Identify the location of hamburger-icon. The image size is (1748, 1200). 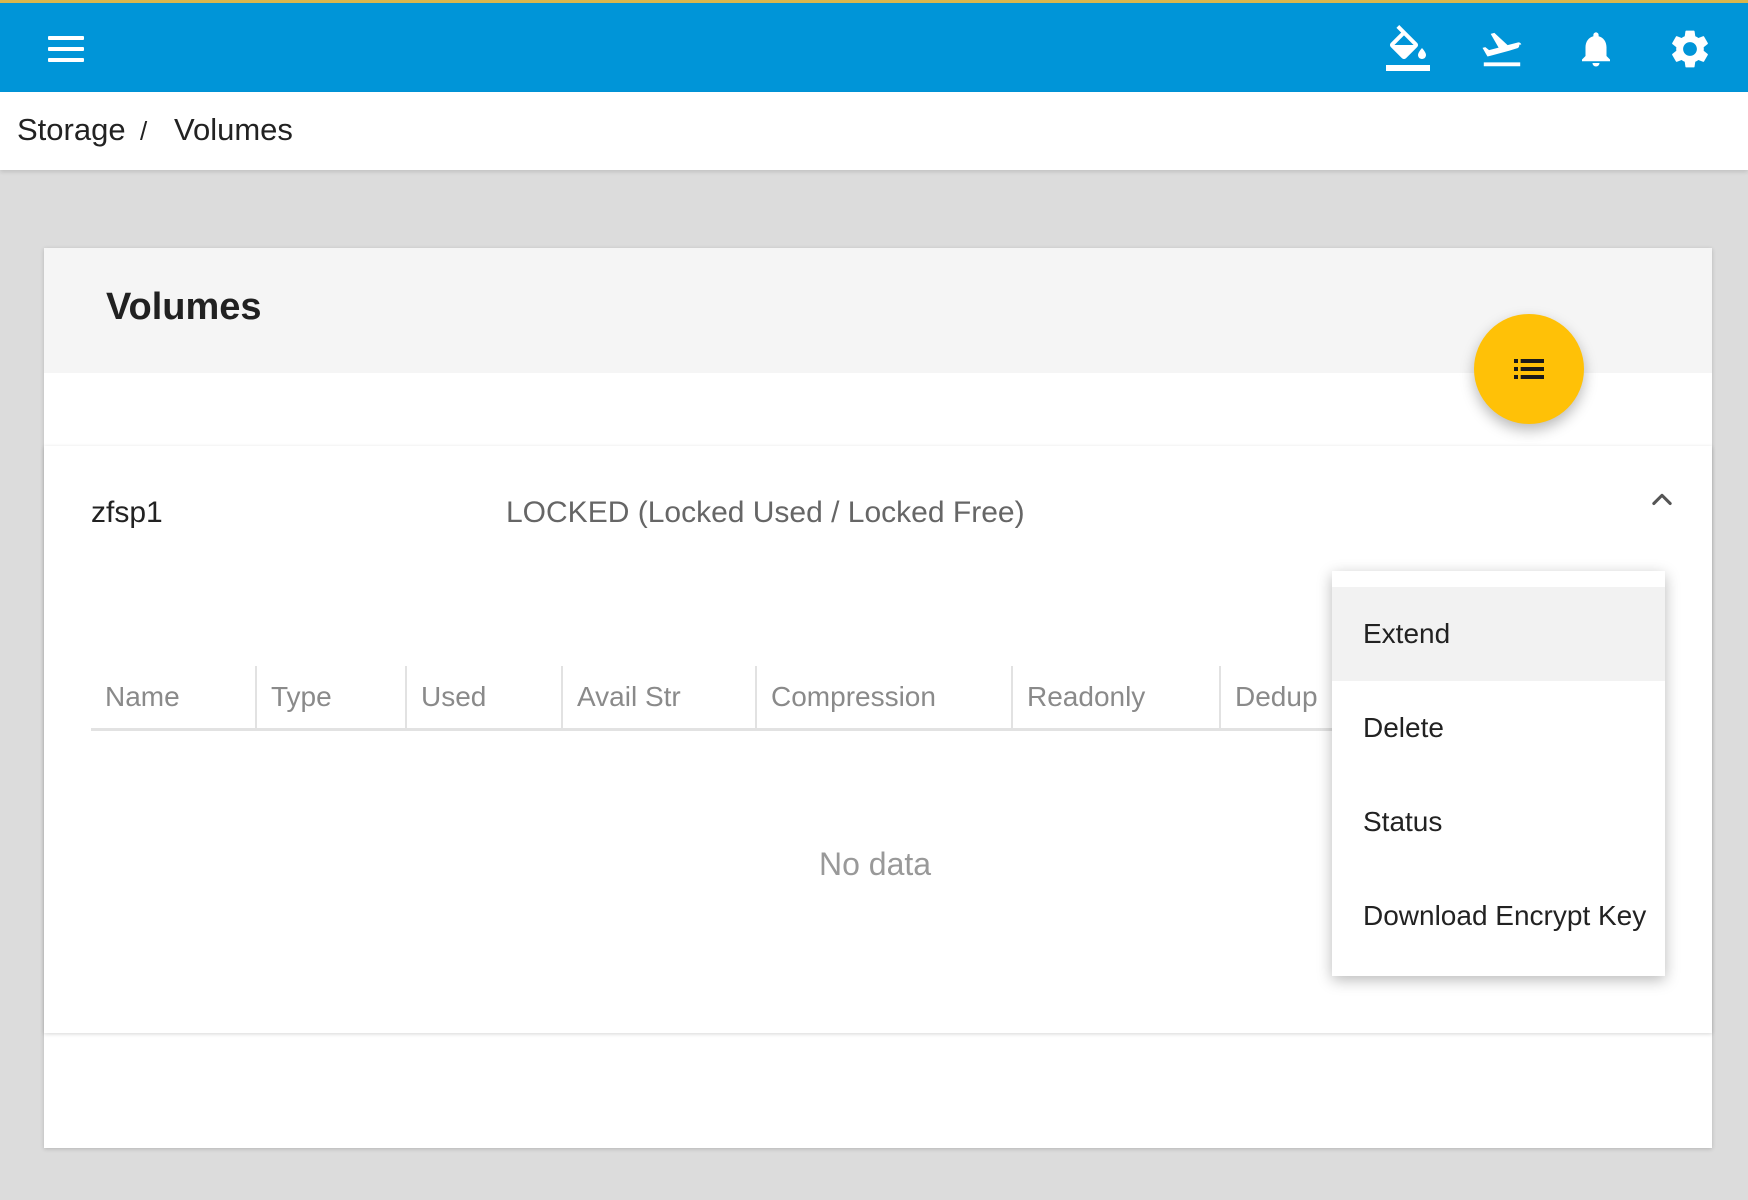
(66, 49).